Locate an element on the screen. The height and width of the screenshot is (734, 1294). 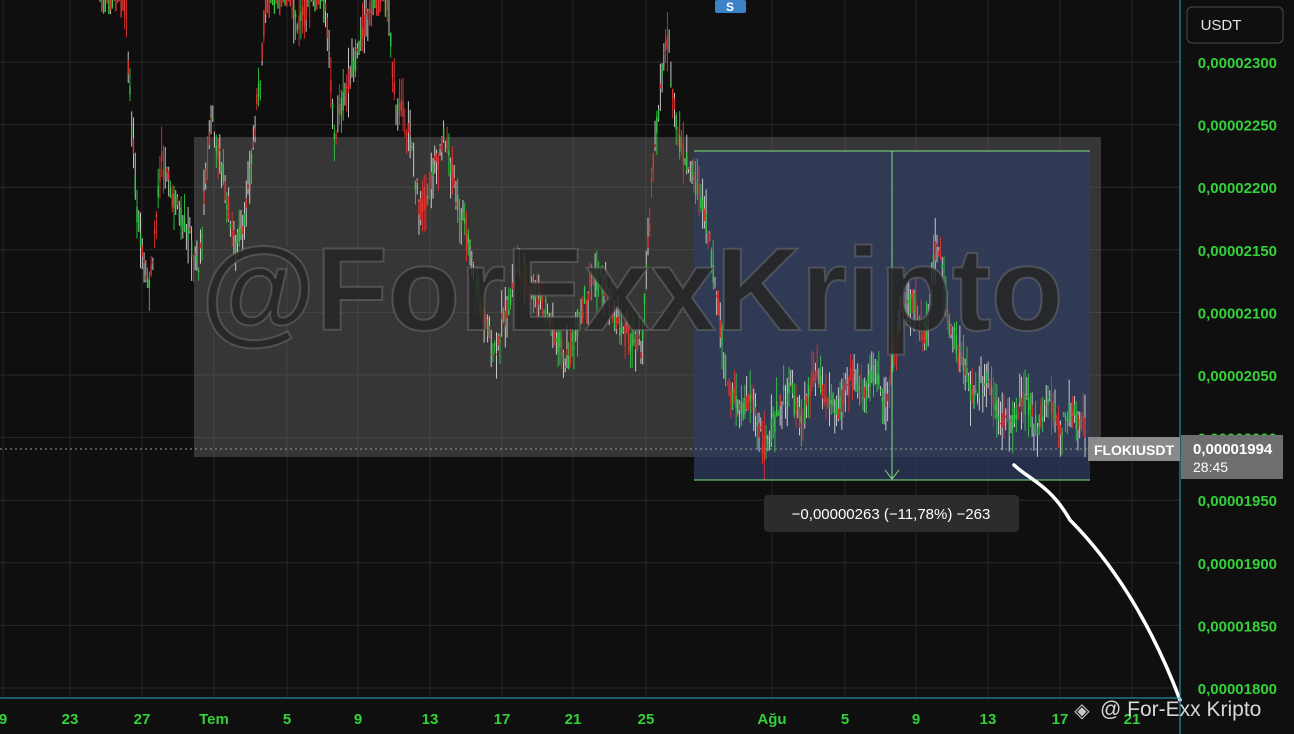
time-tick-label: 27 is located at coordinates (142, 719).